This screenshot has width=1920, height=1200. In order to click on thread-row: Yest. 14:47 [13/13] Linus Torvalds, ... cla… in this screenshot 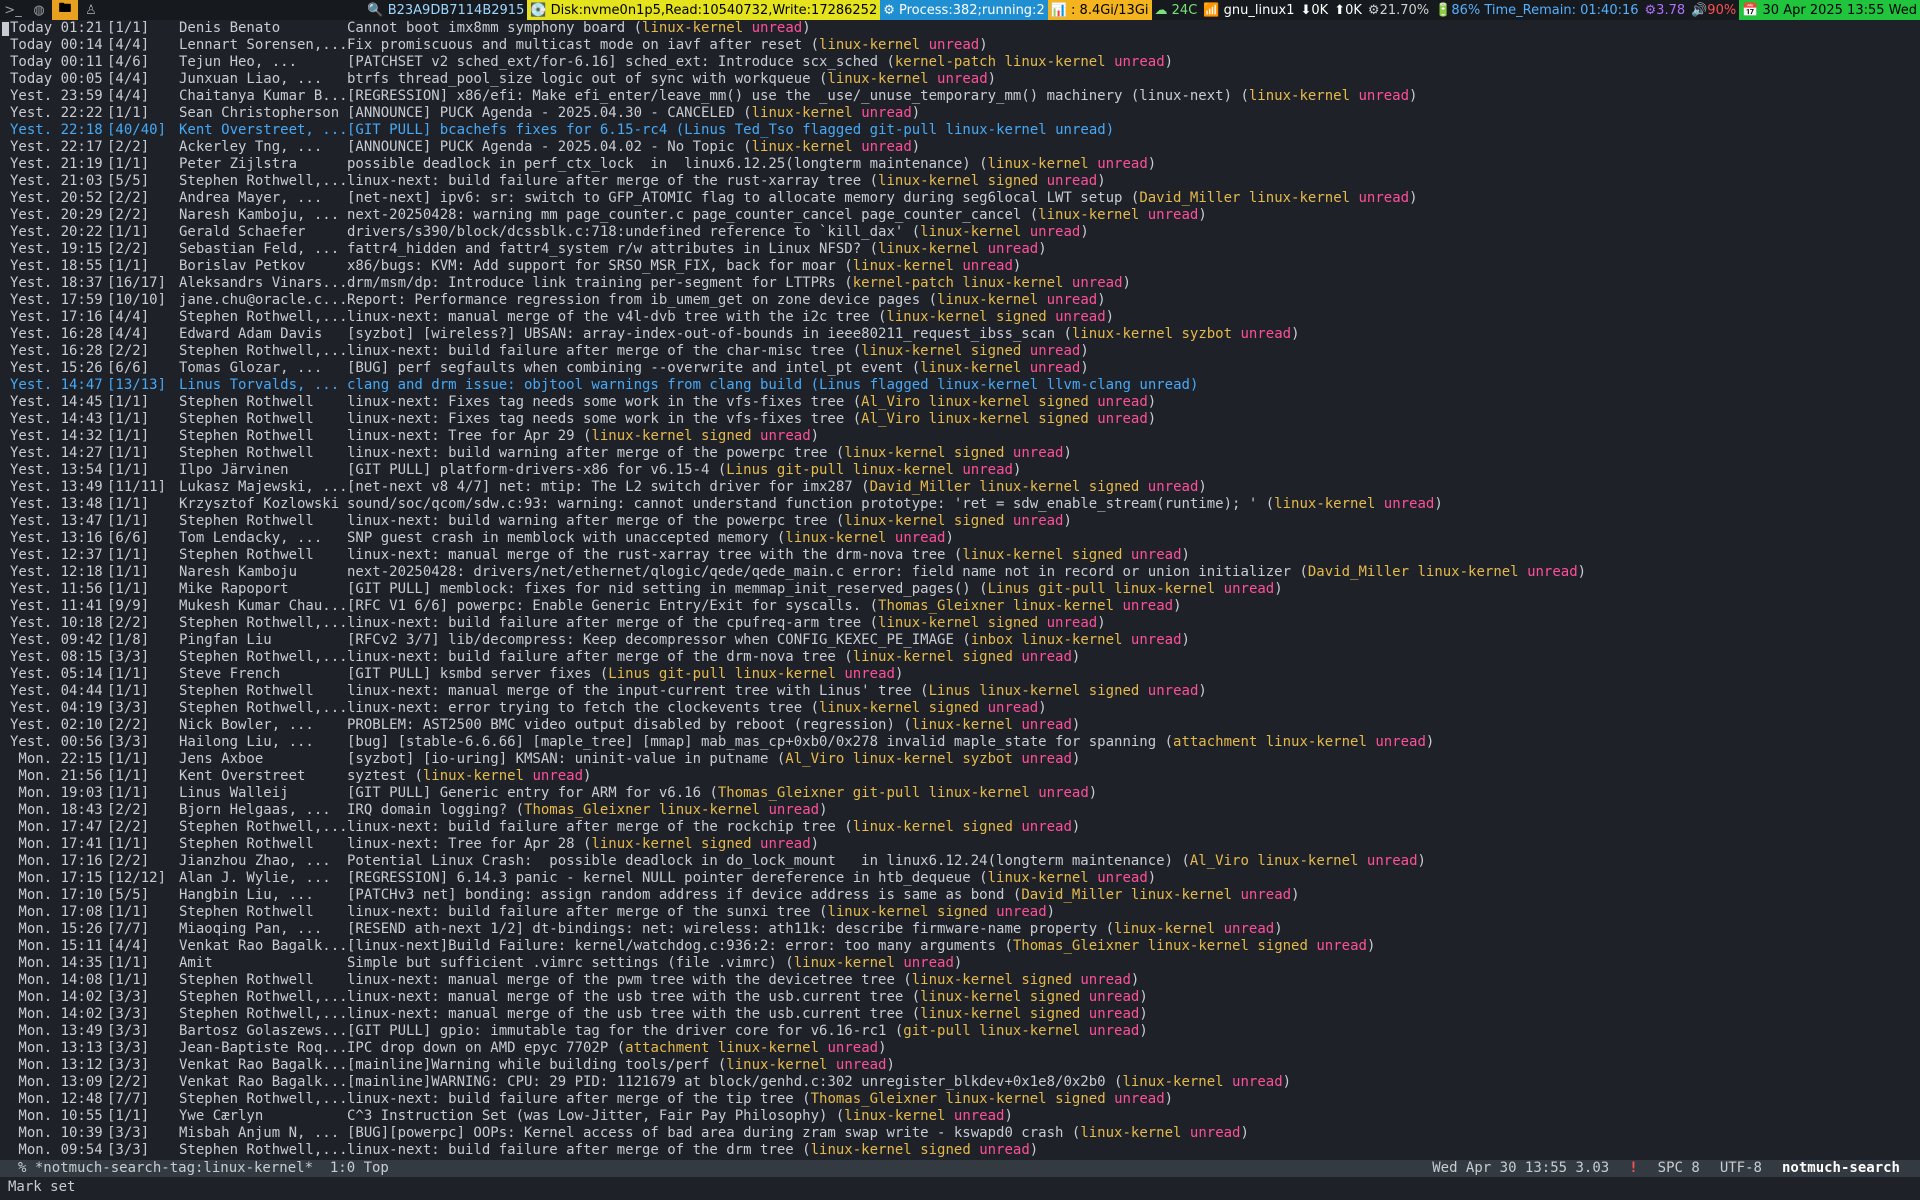, I will do `click(960, 385)`.